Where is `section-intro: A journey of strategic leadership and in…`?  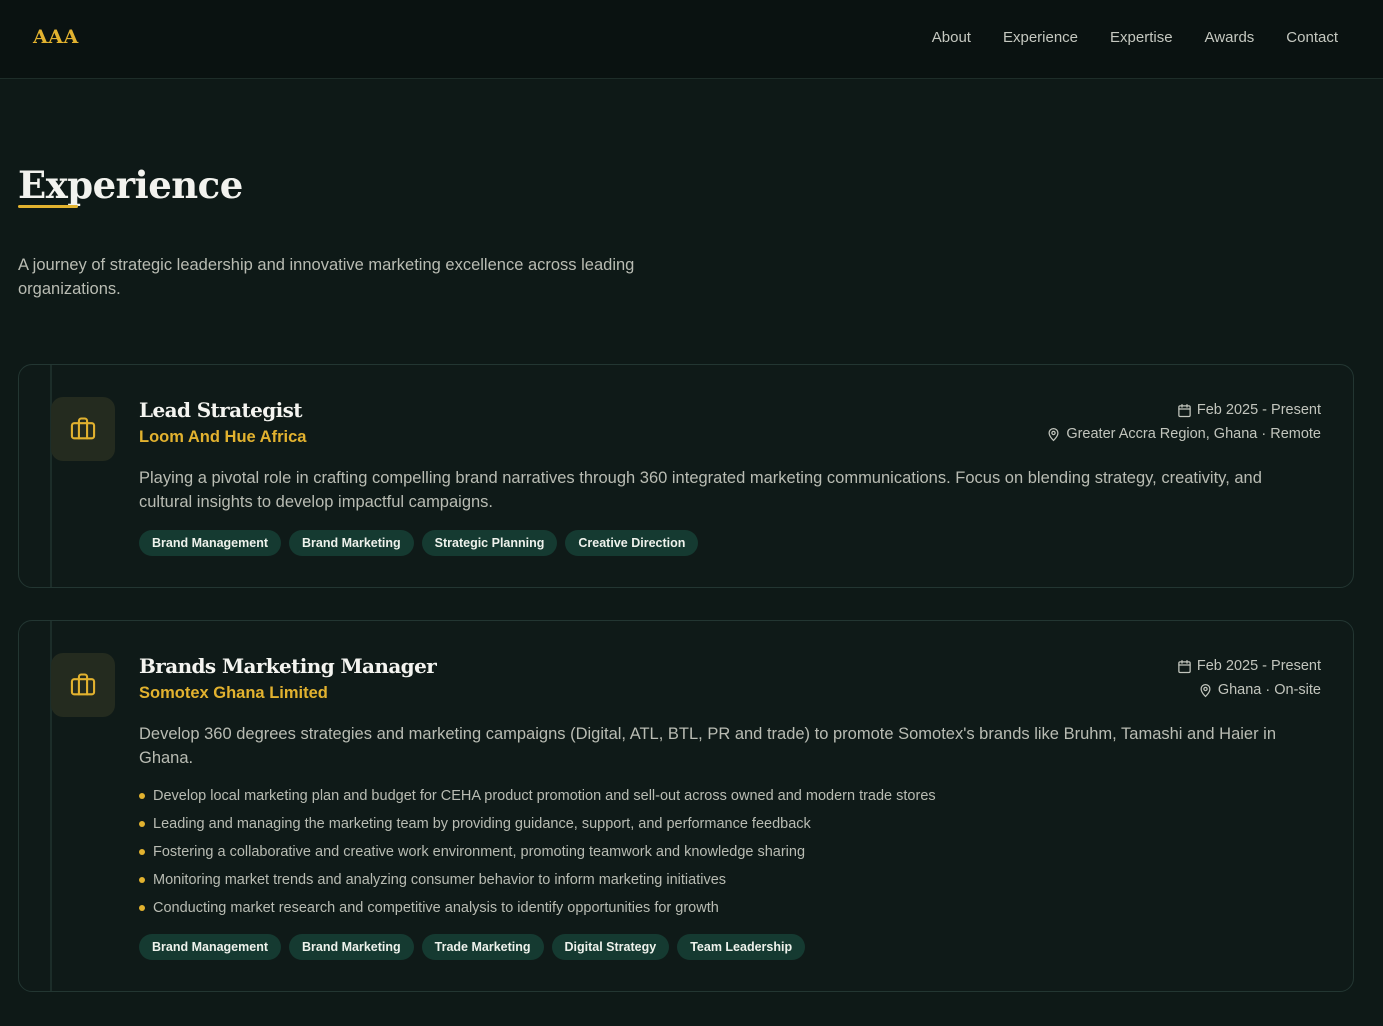 section-intro: A journey of strategic leadership and in… is located at coordinates (326, 277).